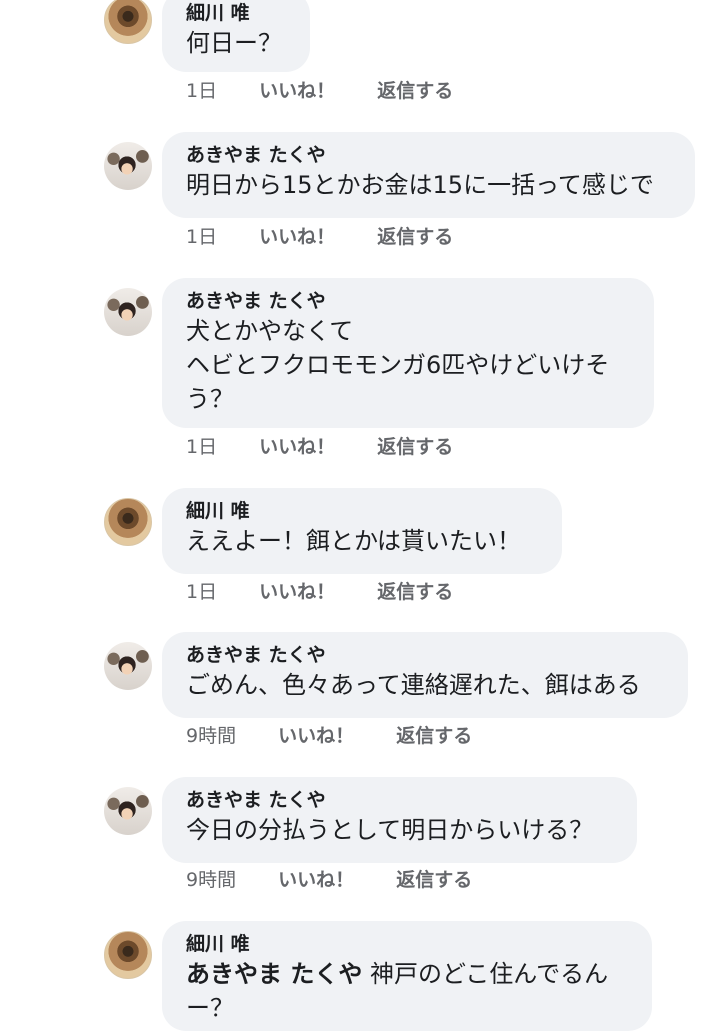 Image resolution: width=723 pixels, height=1031 pixels. What do you see at coordinates (413, 685) in the screenshot?
I see `comment-text: ごめん、色々あって連絡遅れた、餌はある` at bounding box center [413, 685].